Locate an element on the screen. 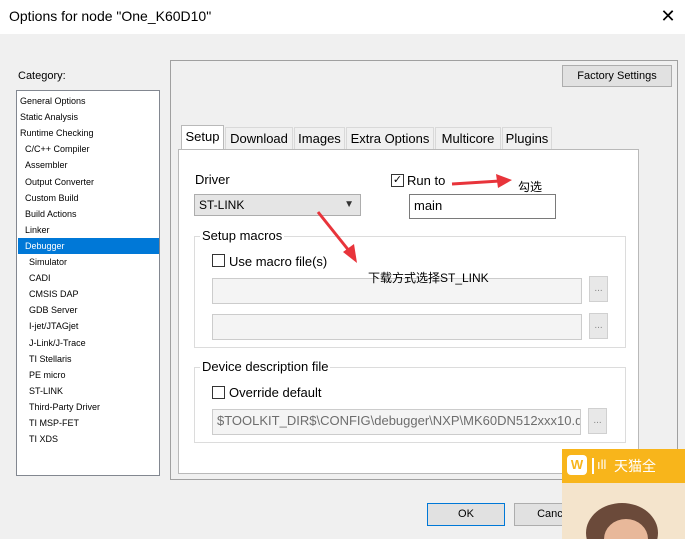 The width and height of the screenshot is (685, 539). ad-divider is located at coordinates (593, 466).